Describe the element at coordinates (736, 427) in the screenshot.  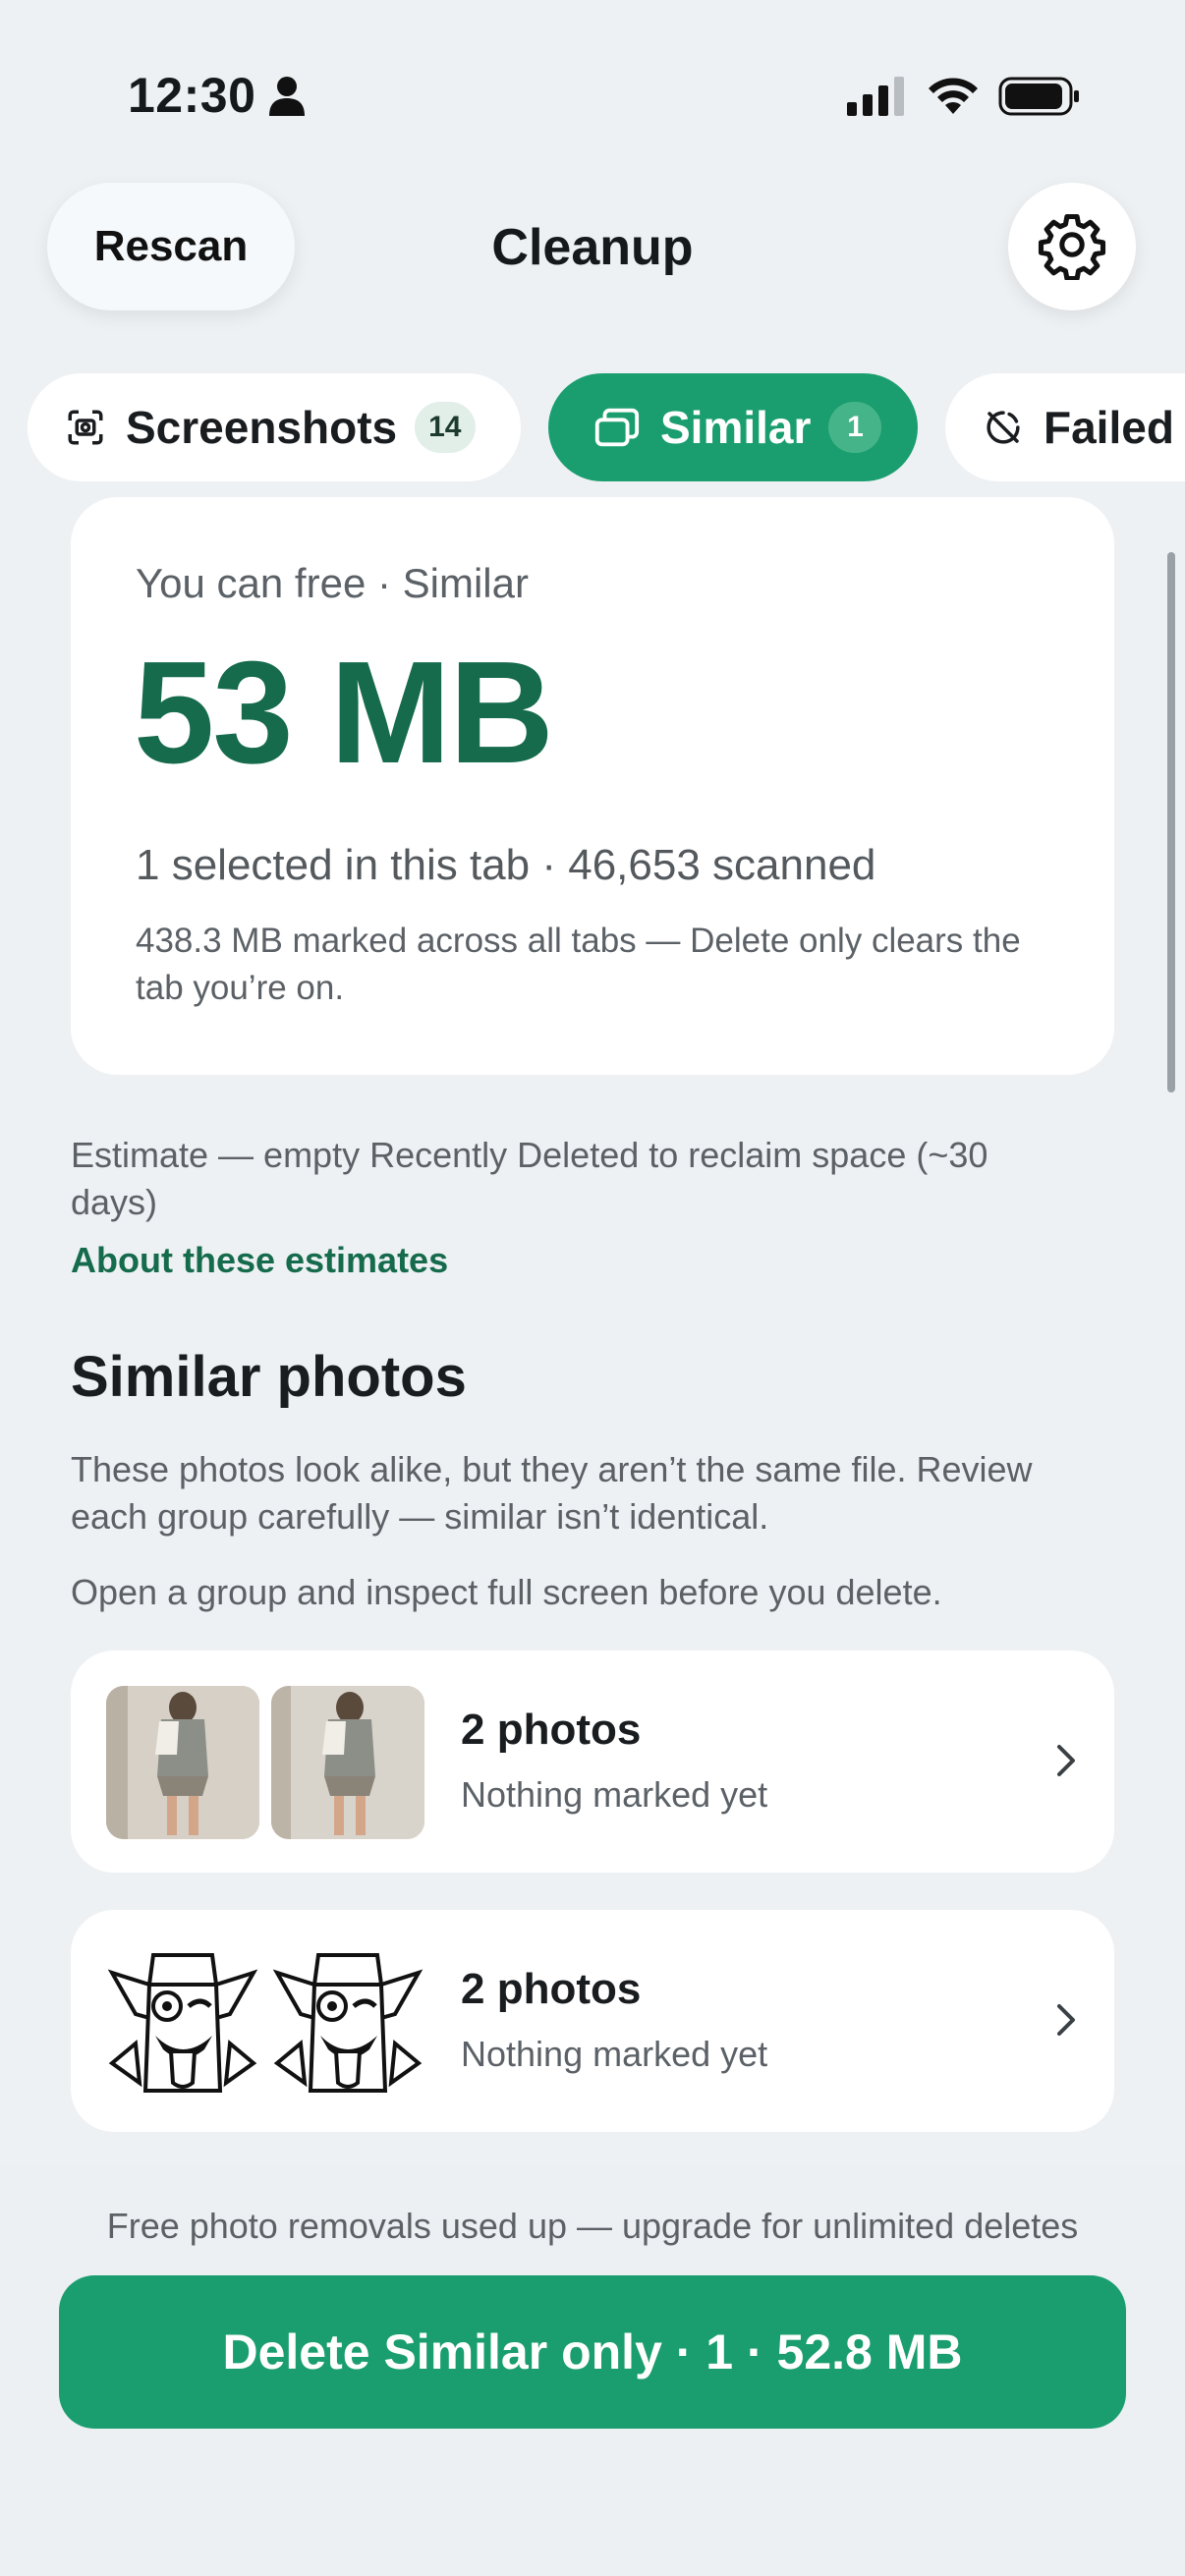
I see `tab-label: Similar` at that location.